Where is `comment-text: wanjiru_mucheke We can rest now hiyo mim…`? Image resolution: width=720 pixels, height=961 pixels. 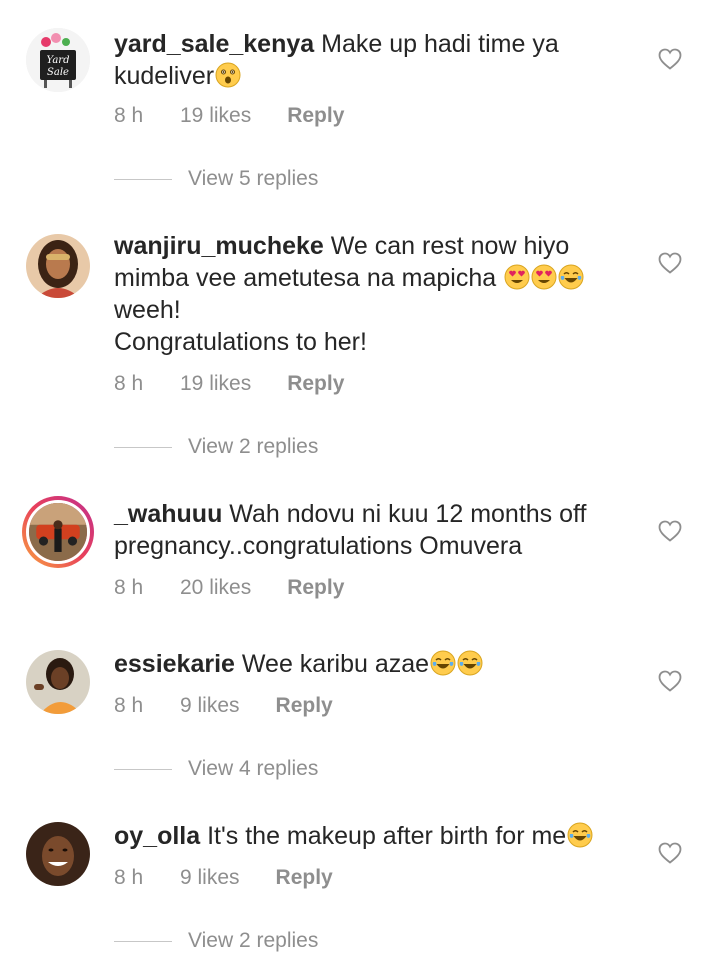
comment-text: wanjiru_mucheke We can rest now hiyo mim… is located at coordinates (379, 294).